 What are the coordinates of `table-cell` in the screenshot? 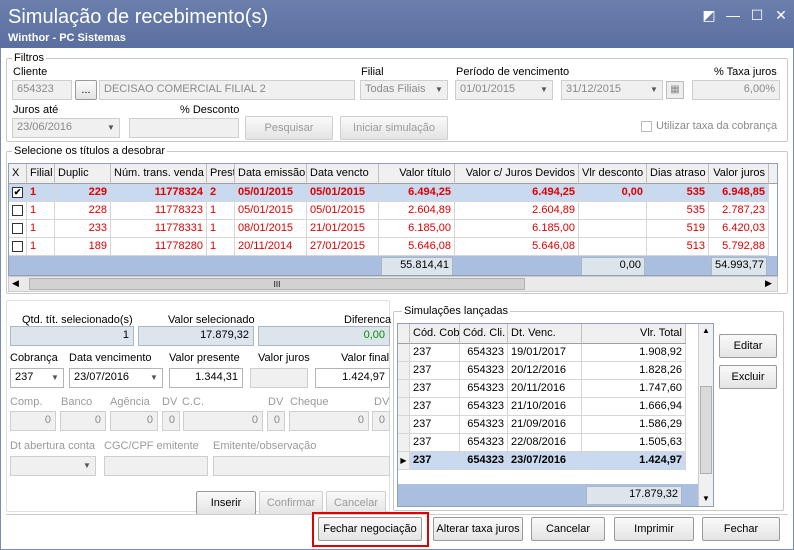 It's located at (613, 229).